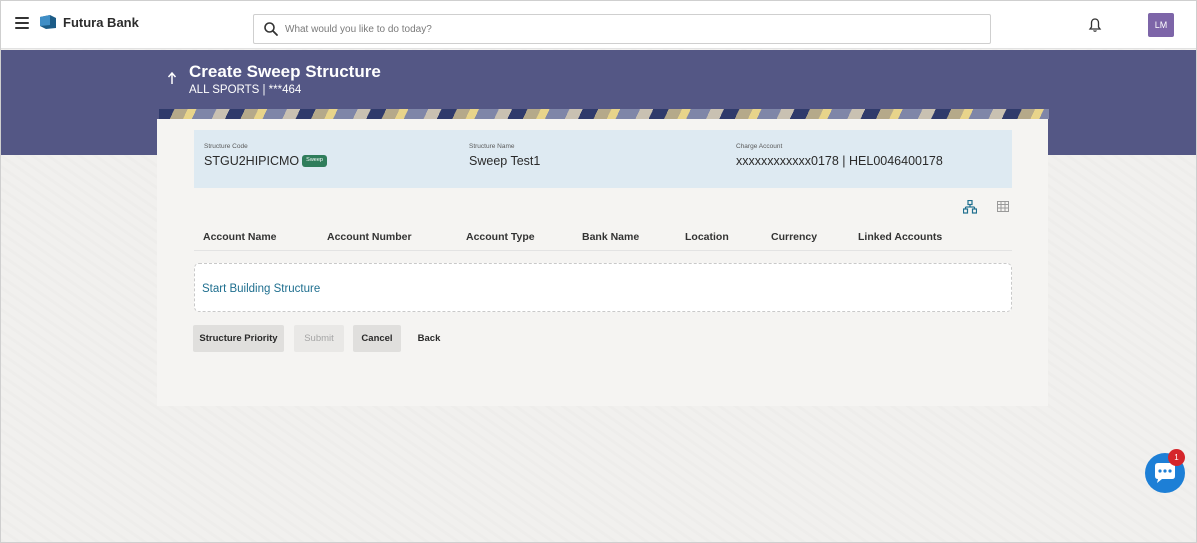  Describe the element at coordinates (261, 289) in the screenshot. I see `start-building-link: Start Building Structure` at that location.